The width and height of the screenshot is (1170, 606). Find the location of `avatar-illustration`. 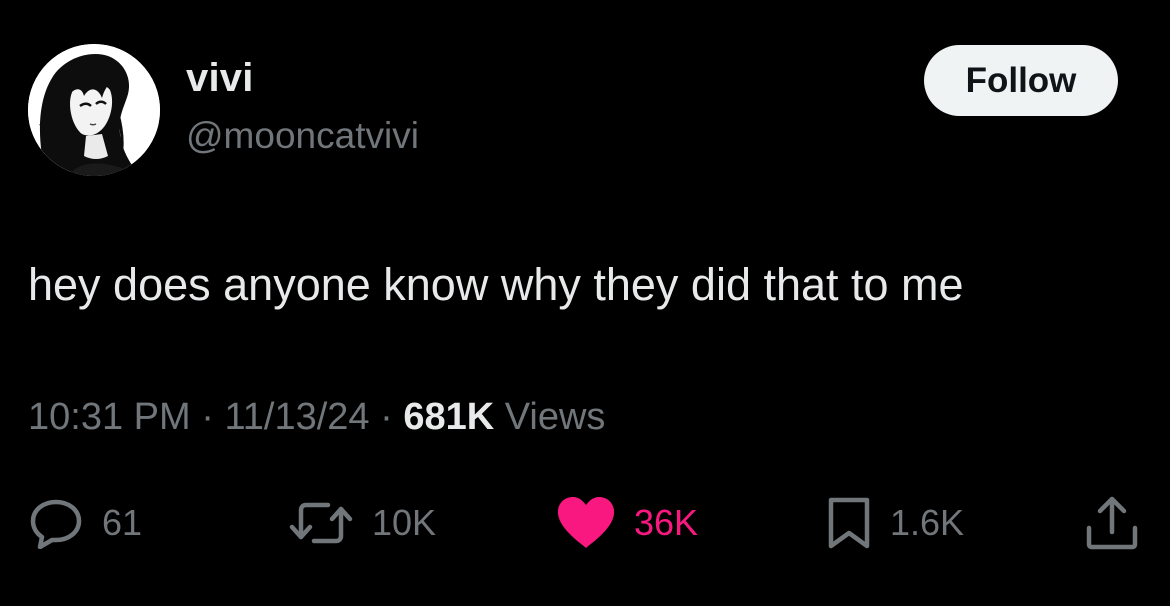

avatar-illustration is located at coordinates (94, 110).